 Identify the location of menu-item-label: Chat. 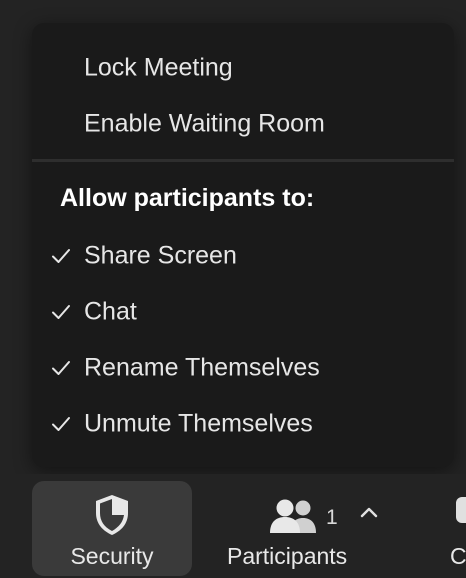
(110, 311).